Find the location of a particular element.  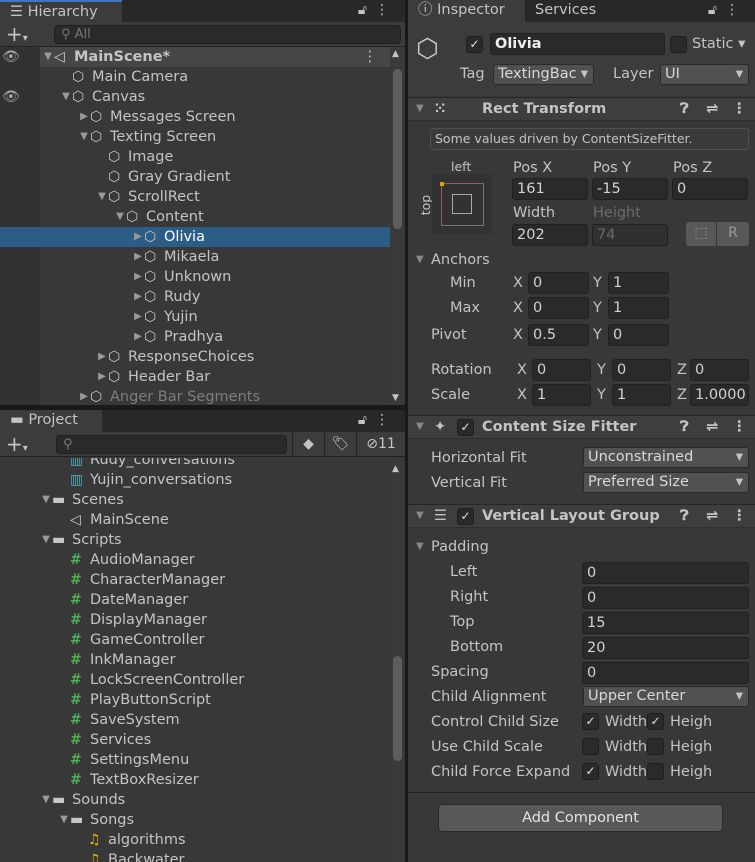

tree-item: ▼ ▬ Songs is located at coordinates (195, 820).